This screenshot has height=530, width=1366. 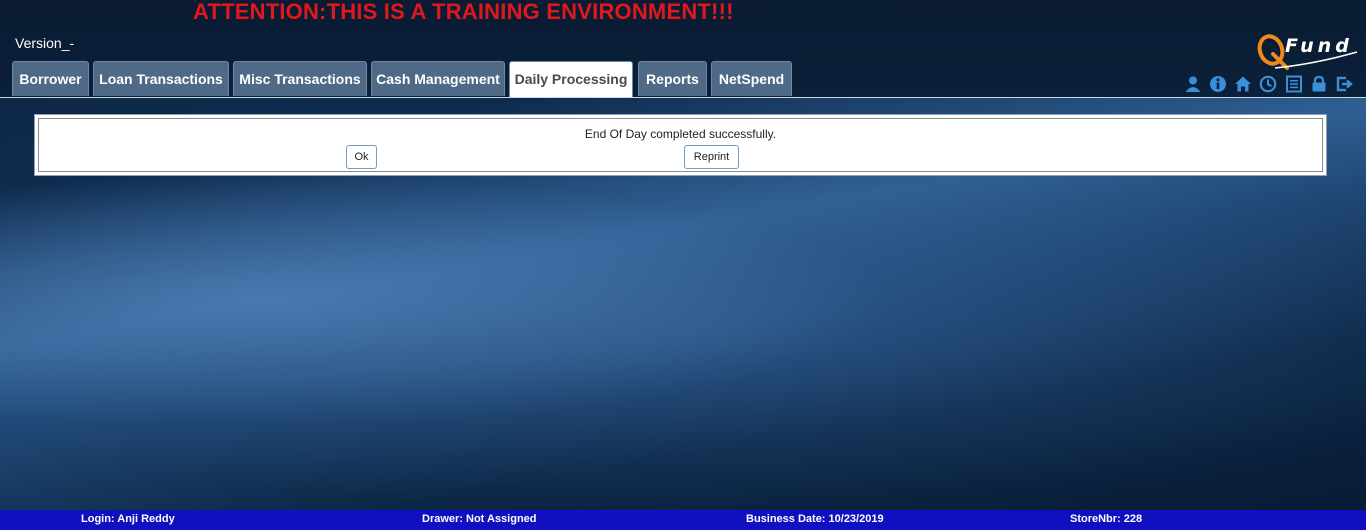 What do you see at coordinates (438, 78) in the screenshot?
I see `tab-cash-management: Cash Management` at bounding box center [438, 78].